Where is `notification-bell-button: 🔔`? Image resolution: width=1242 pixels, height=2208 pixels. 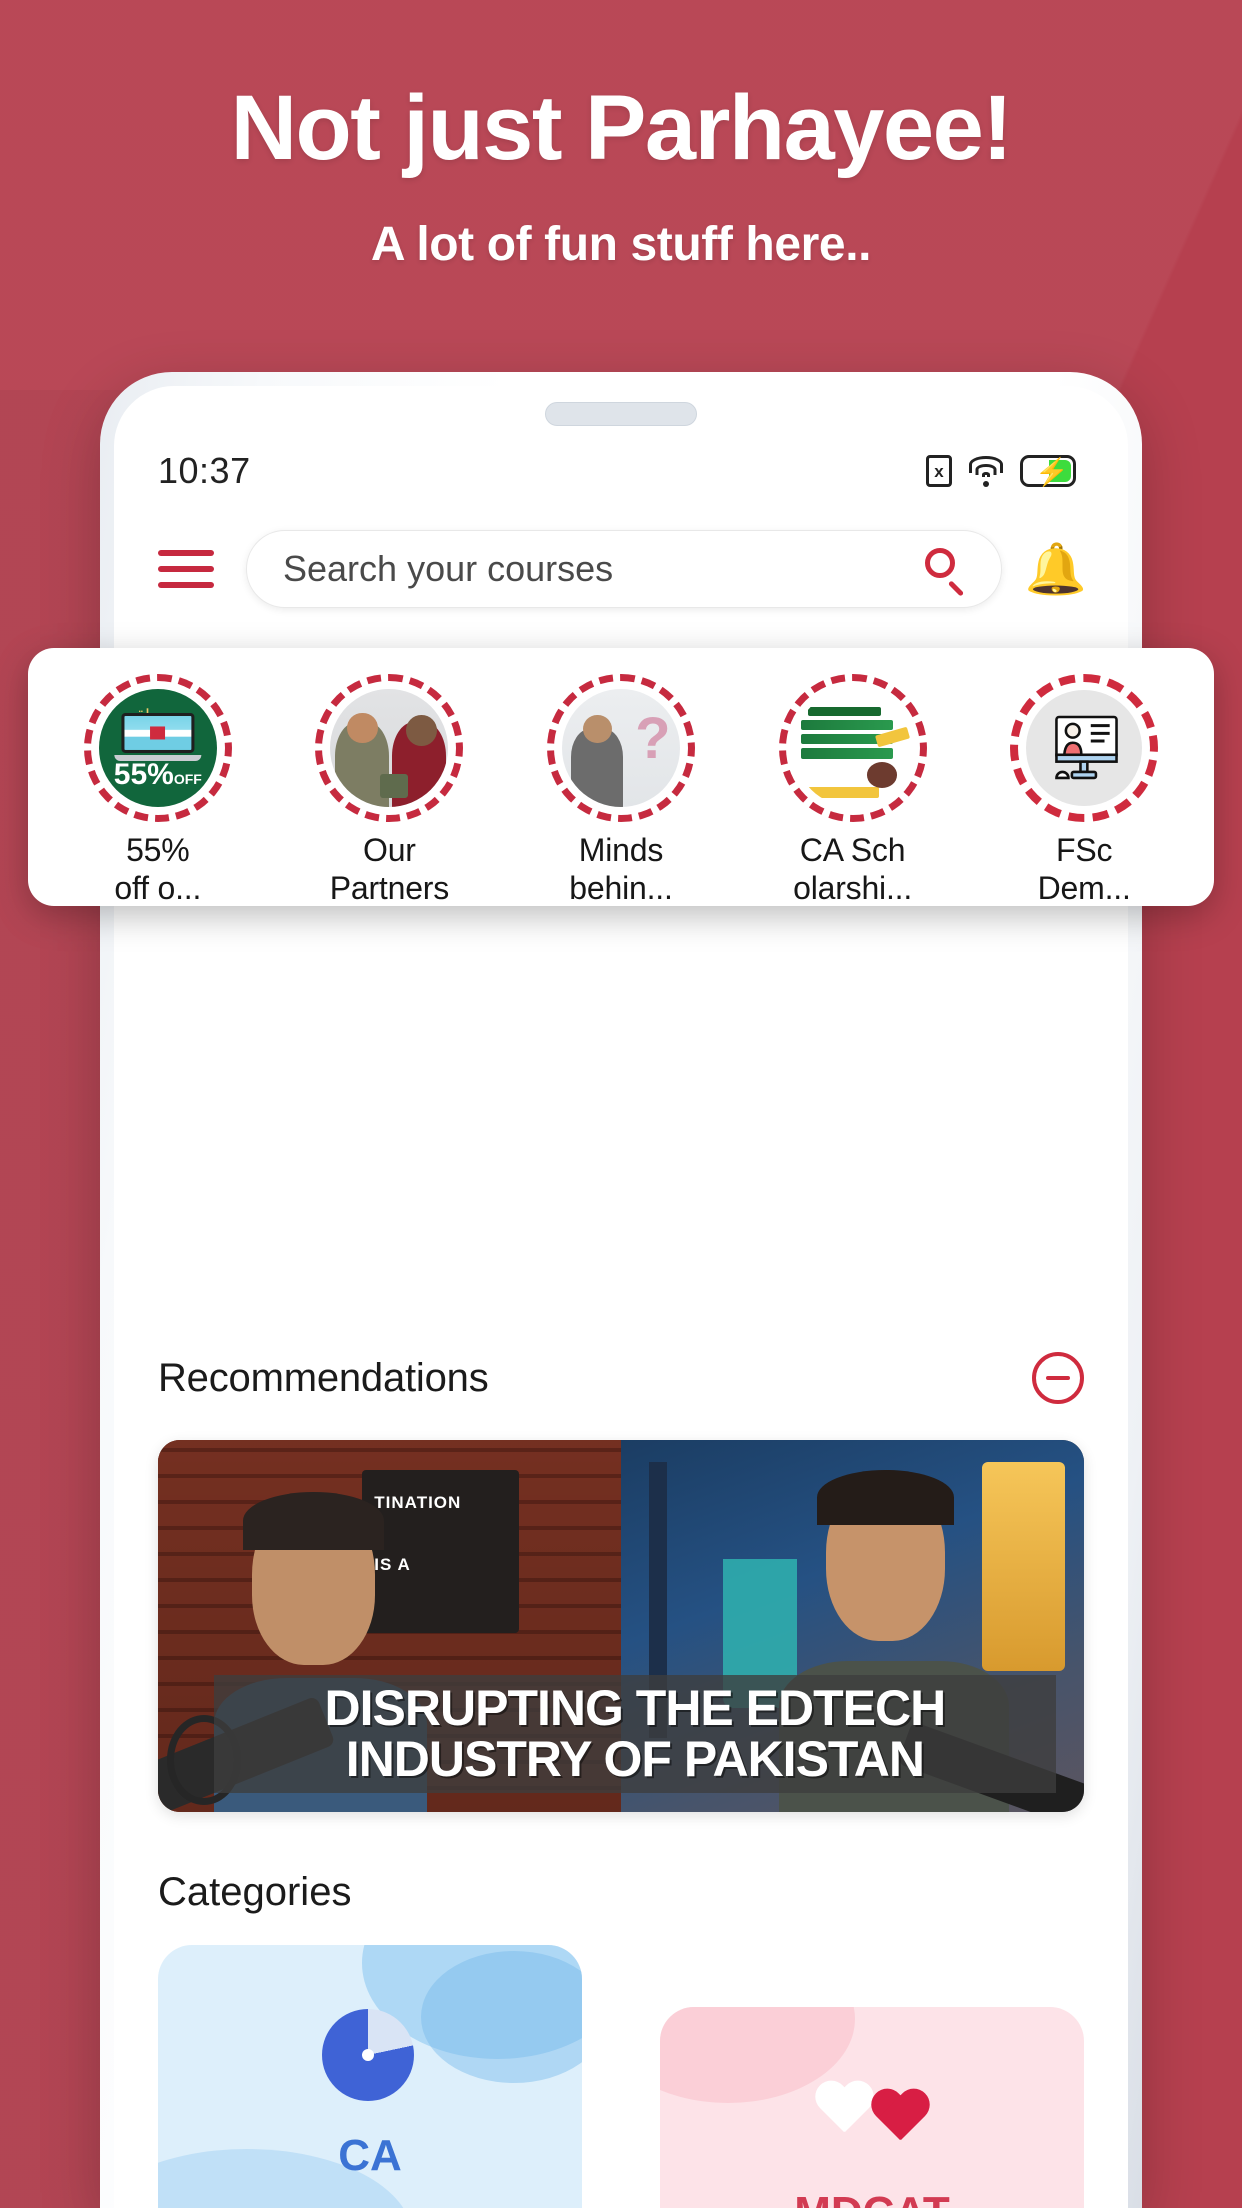
notification-bell-button: 🔔 is located at coordinates (1056, 569).